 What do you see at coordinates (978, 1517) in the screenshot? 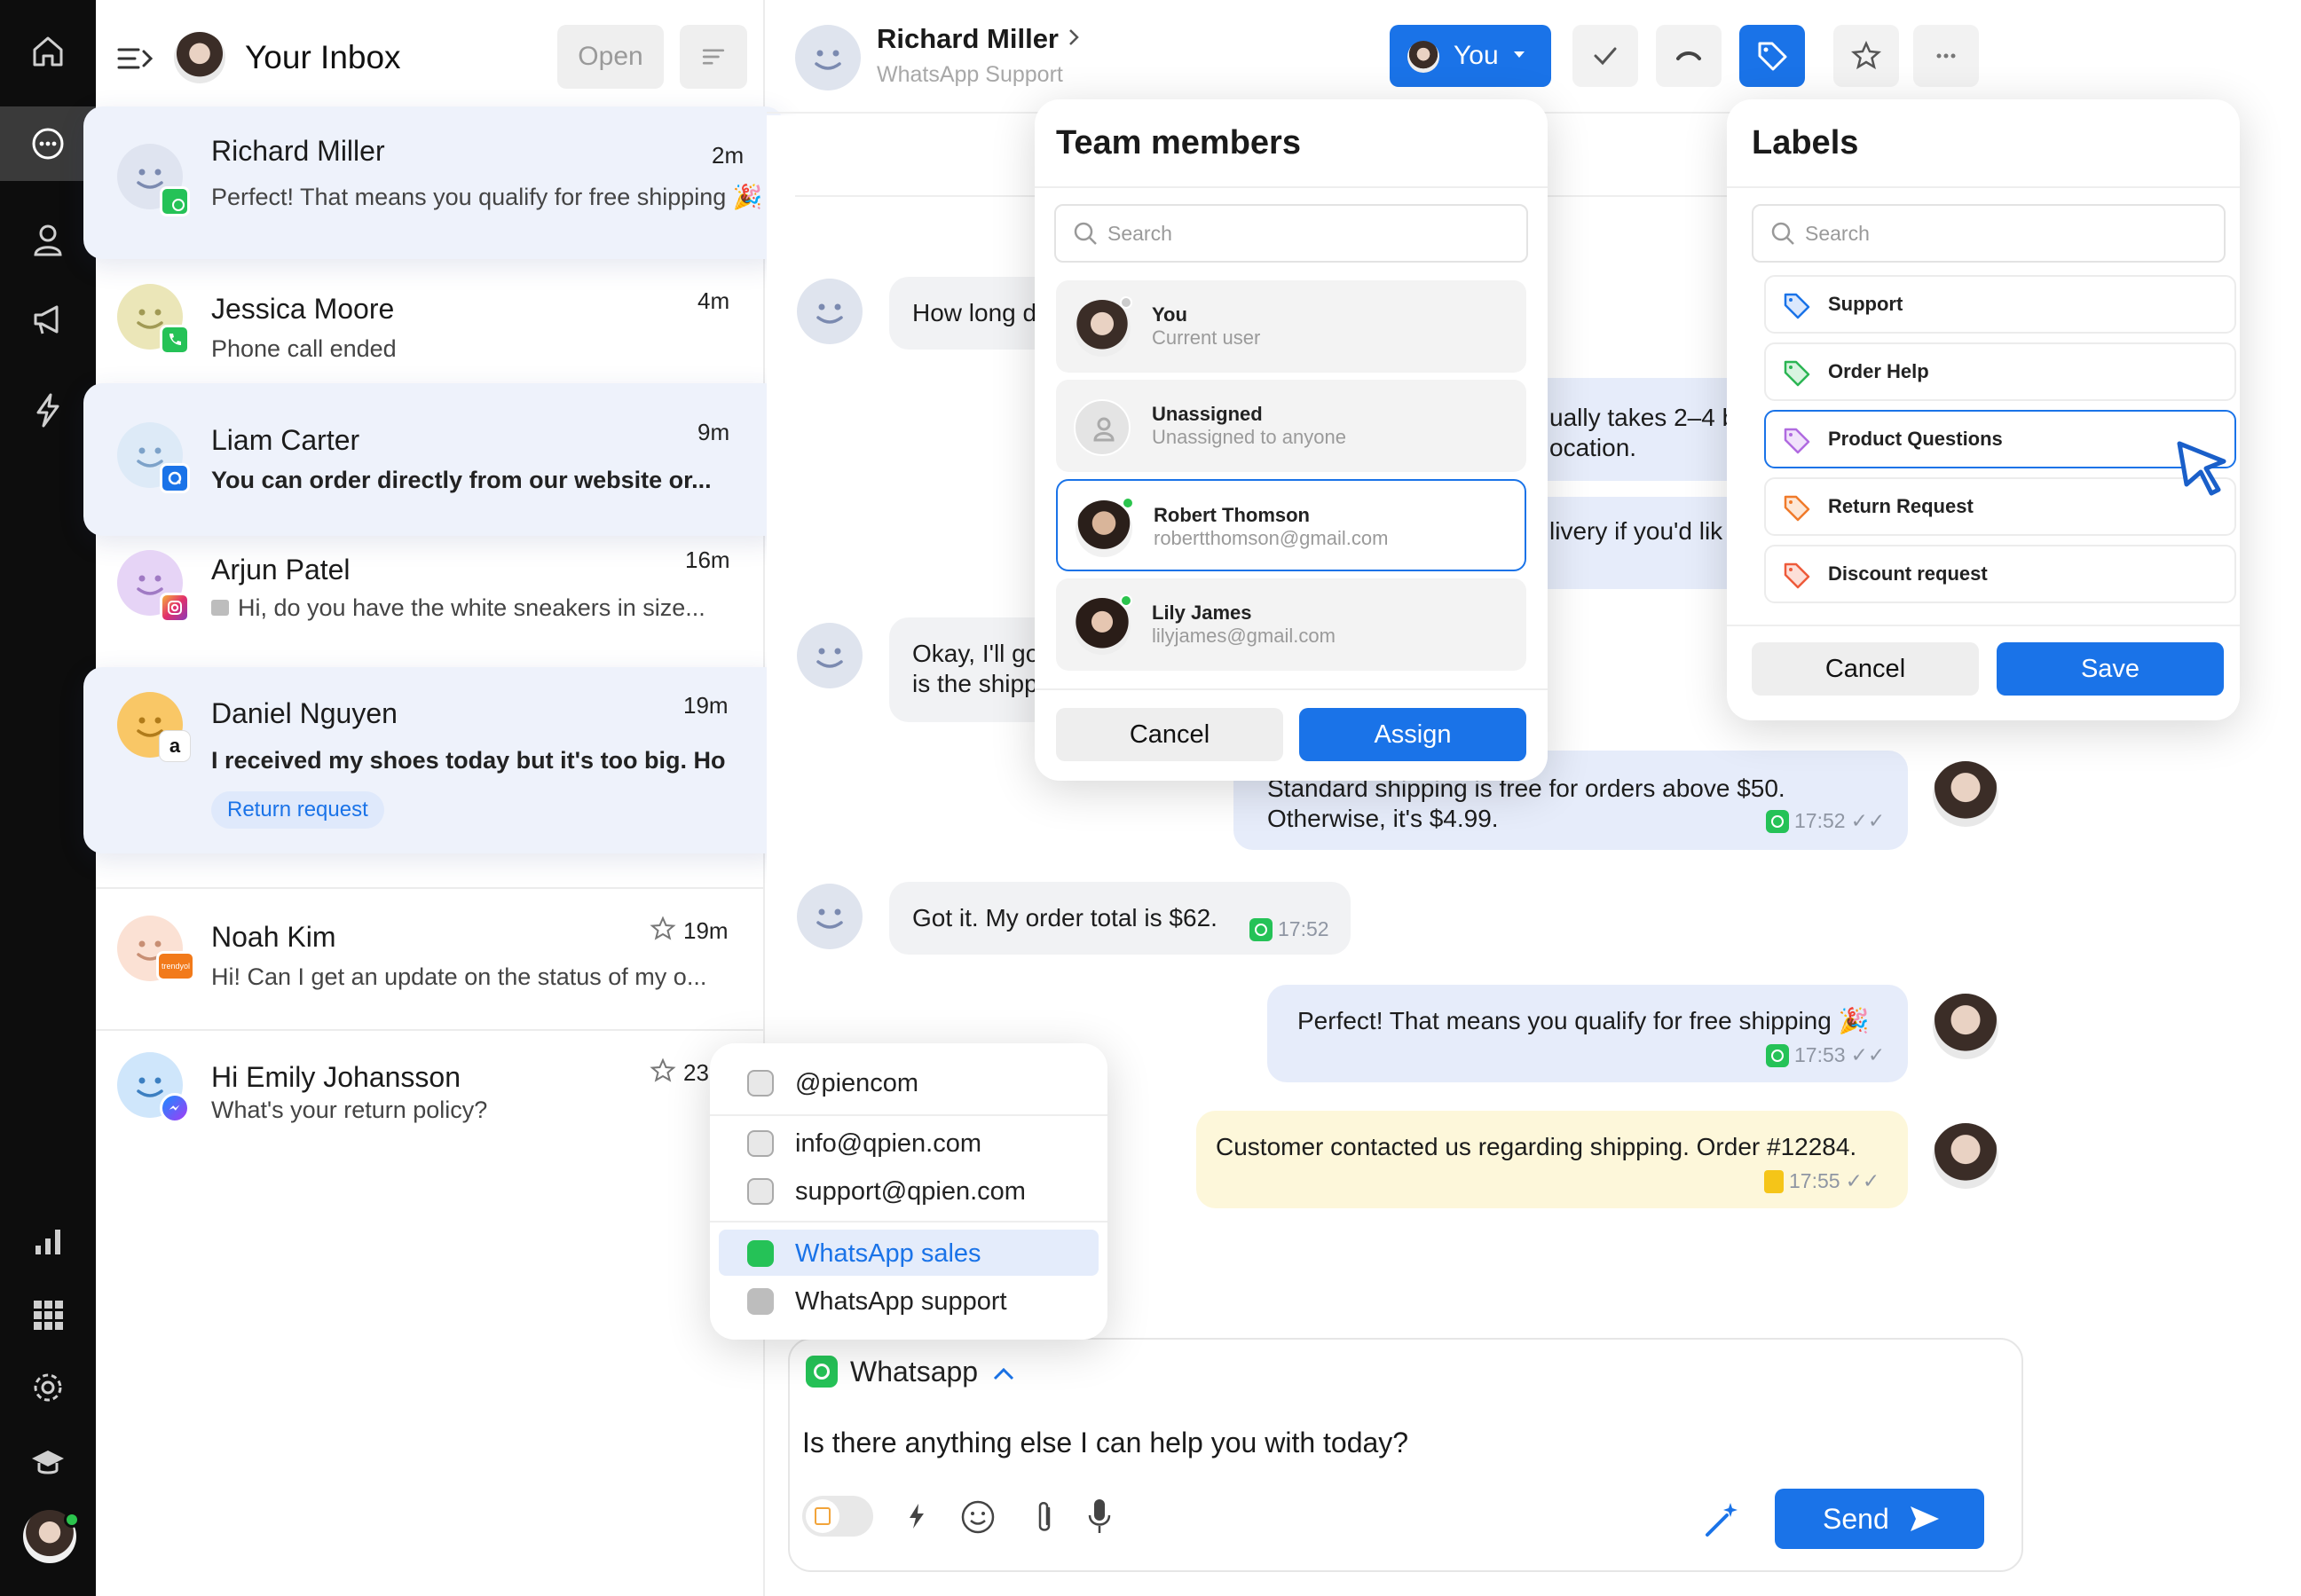
I see `emoji-icon` at bounding box center [978, 1517].